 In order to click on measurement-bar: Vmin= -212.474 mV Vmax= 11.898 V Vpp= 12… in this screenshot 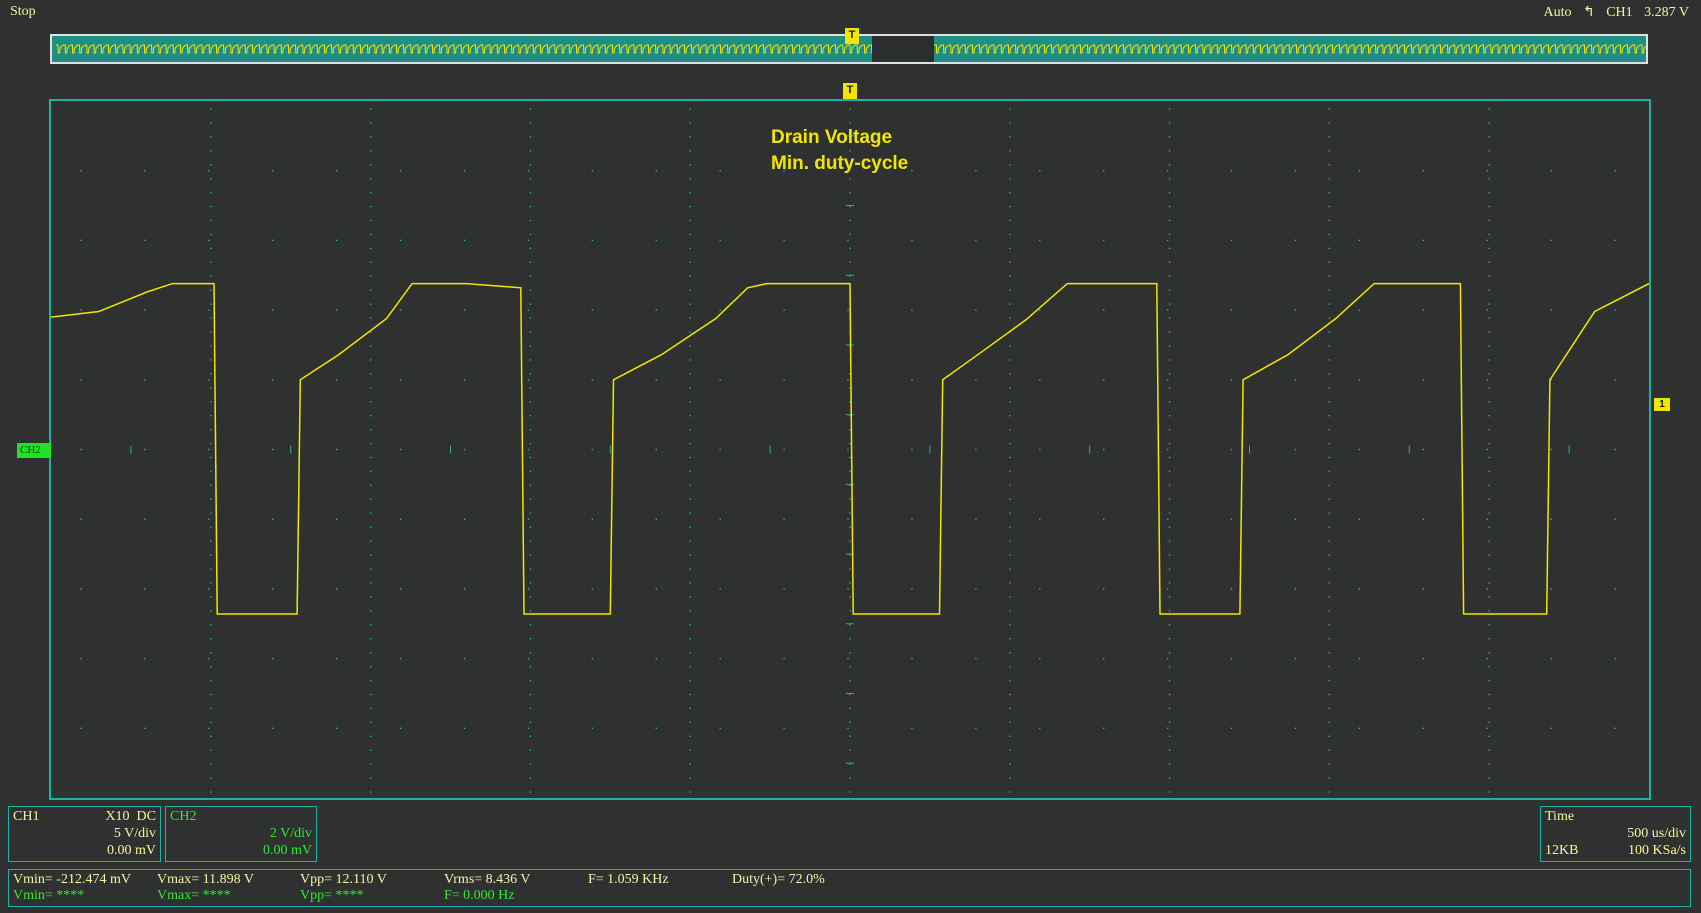, I will do `click(849, 888)`.